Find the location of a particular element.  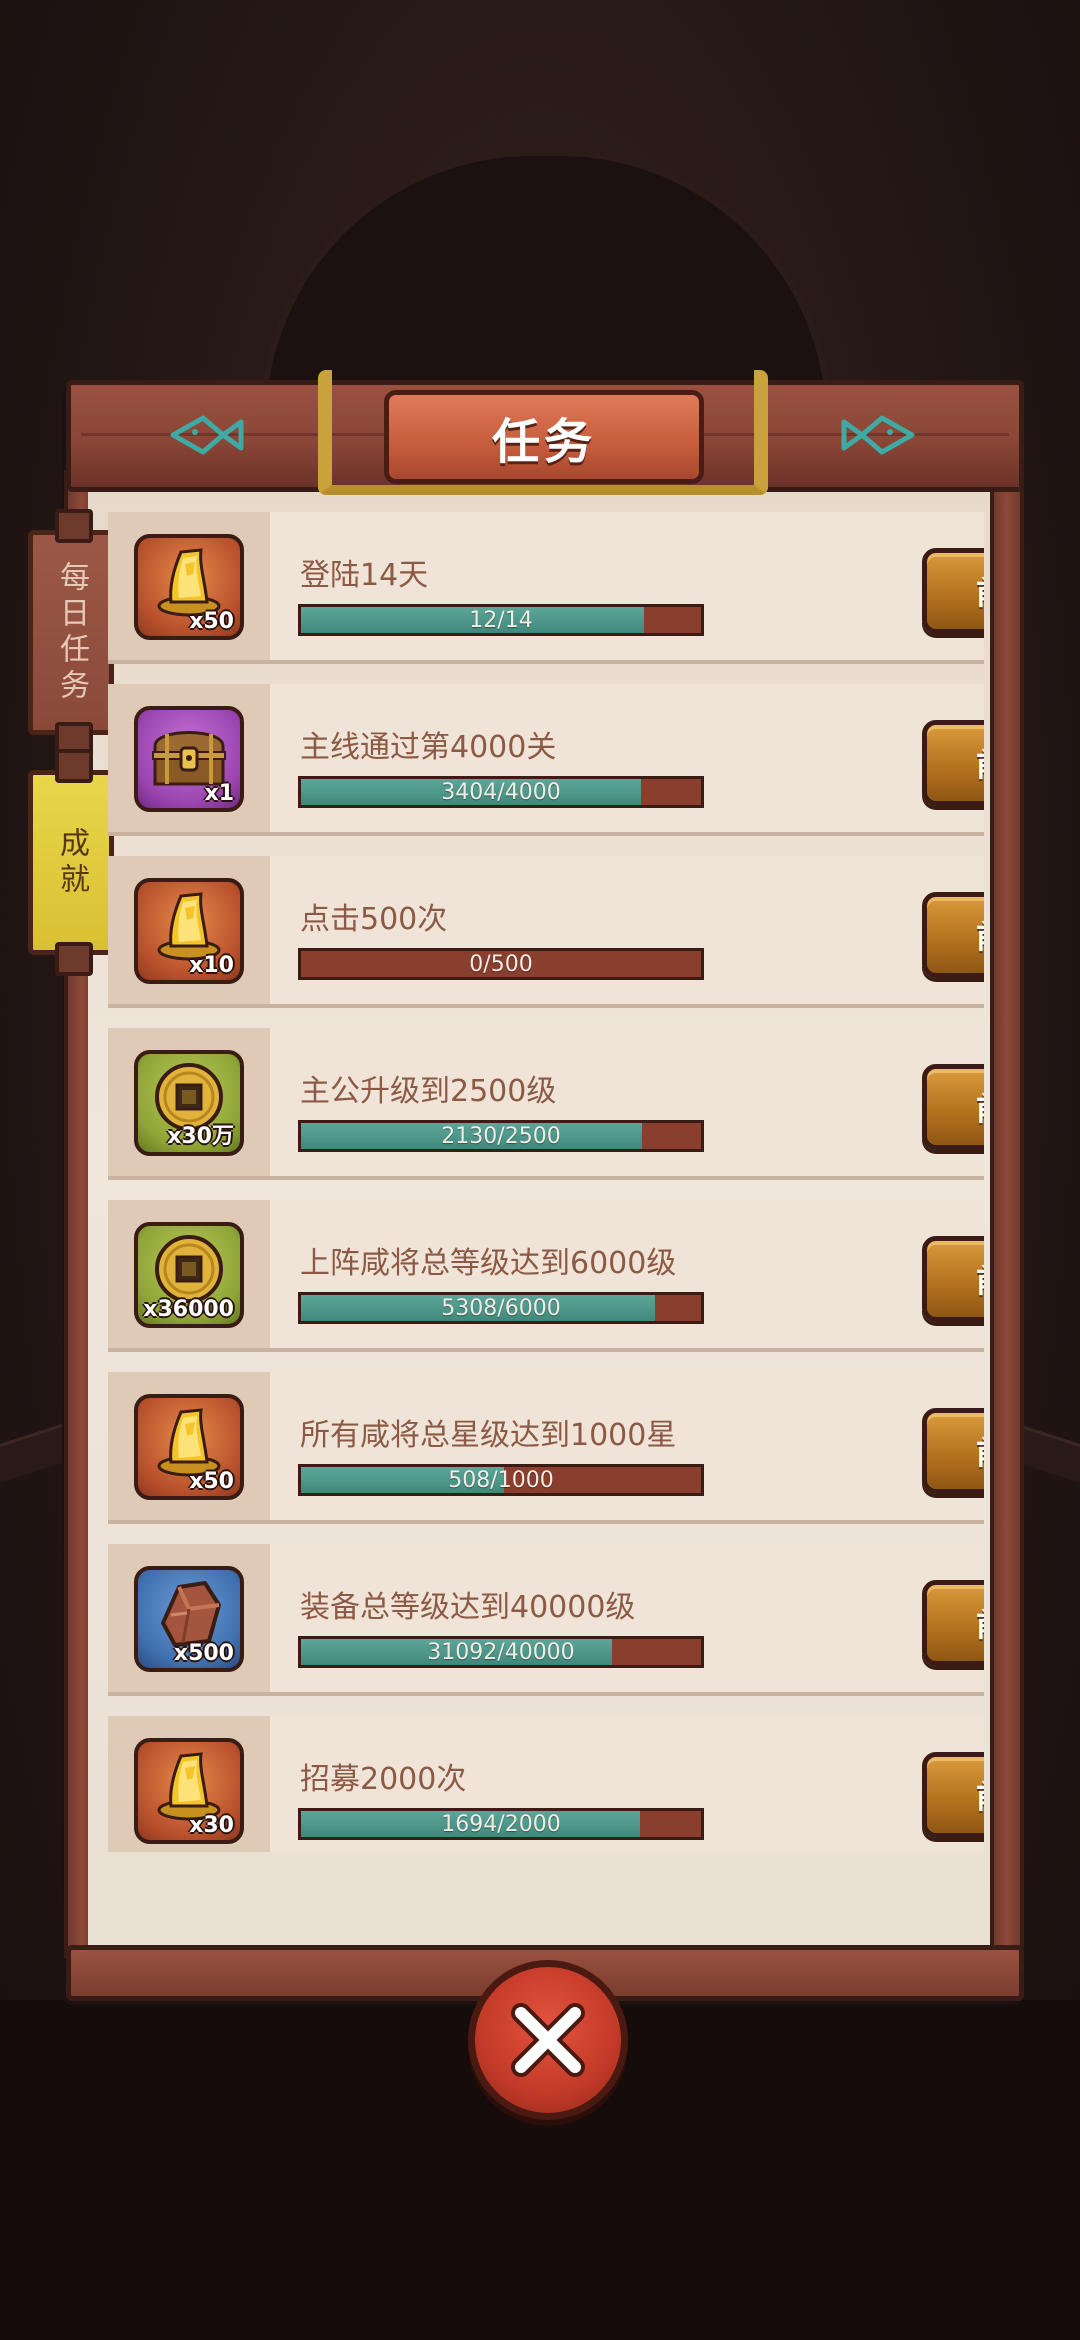

tab-daily-tasks: 每日任务 is located at coordinates (71, 632).